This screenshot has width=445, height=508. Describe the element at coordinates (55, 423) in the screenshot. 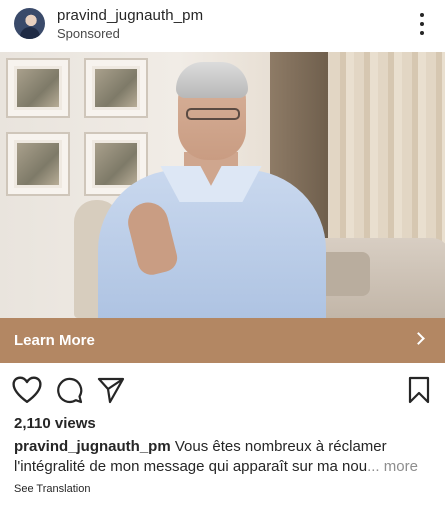

I see `view-count: 2,110 views` at that location.